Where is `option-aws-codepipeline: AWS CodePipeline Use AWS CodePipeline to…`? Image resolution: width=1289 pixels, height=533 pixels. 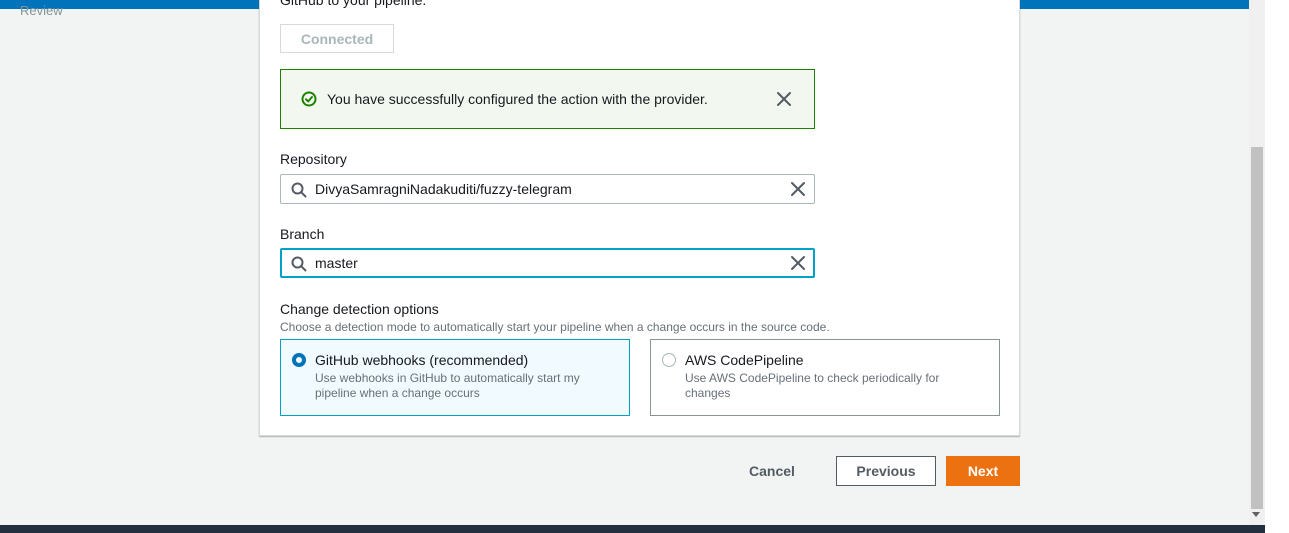
option-aws-codepipeline: AWS CodePipeline Use AWS CodePipeline to… is located at coordinates (825, 377).